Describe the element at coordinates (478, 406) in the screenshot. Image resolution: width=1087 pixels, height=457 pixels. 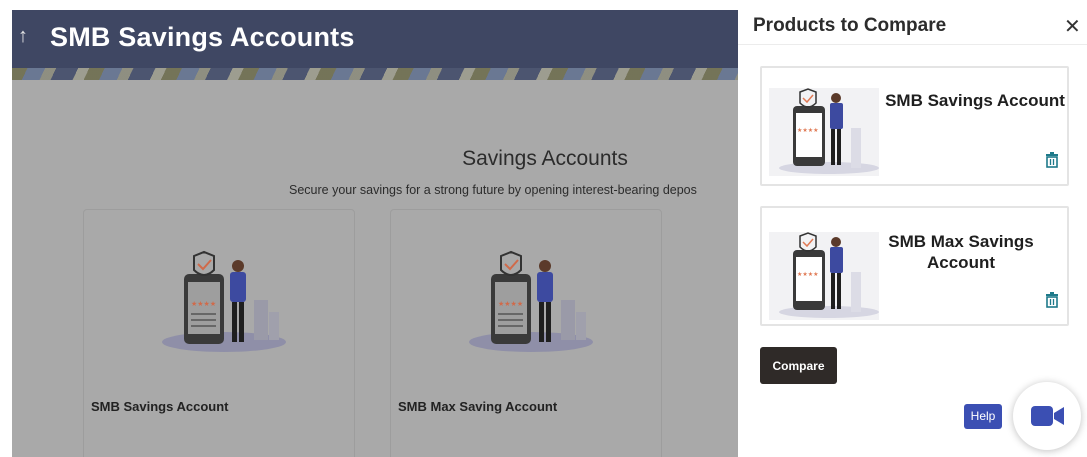
I see `product-name: SMB Max Saving Account` at that location.